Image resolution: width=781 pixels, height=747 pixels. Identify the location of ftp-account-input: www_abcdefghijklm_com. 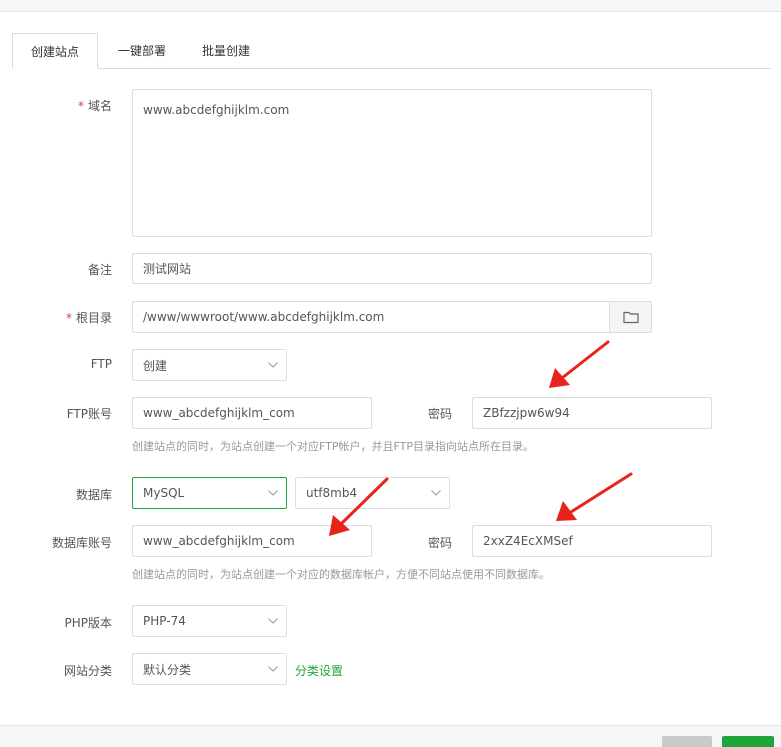
(252, 413).